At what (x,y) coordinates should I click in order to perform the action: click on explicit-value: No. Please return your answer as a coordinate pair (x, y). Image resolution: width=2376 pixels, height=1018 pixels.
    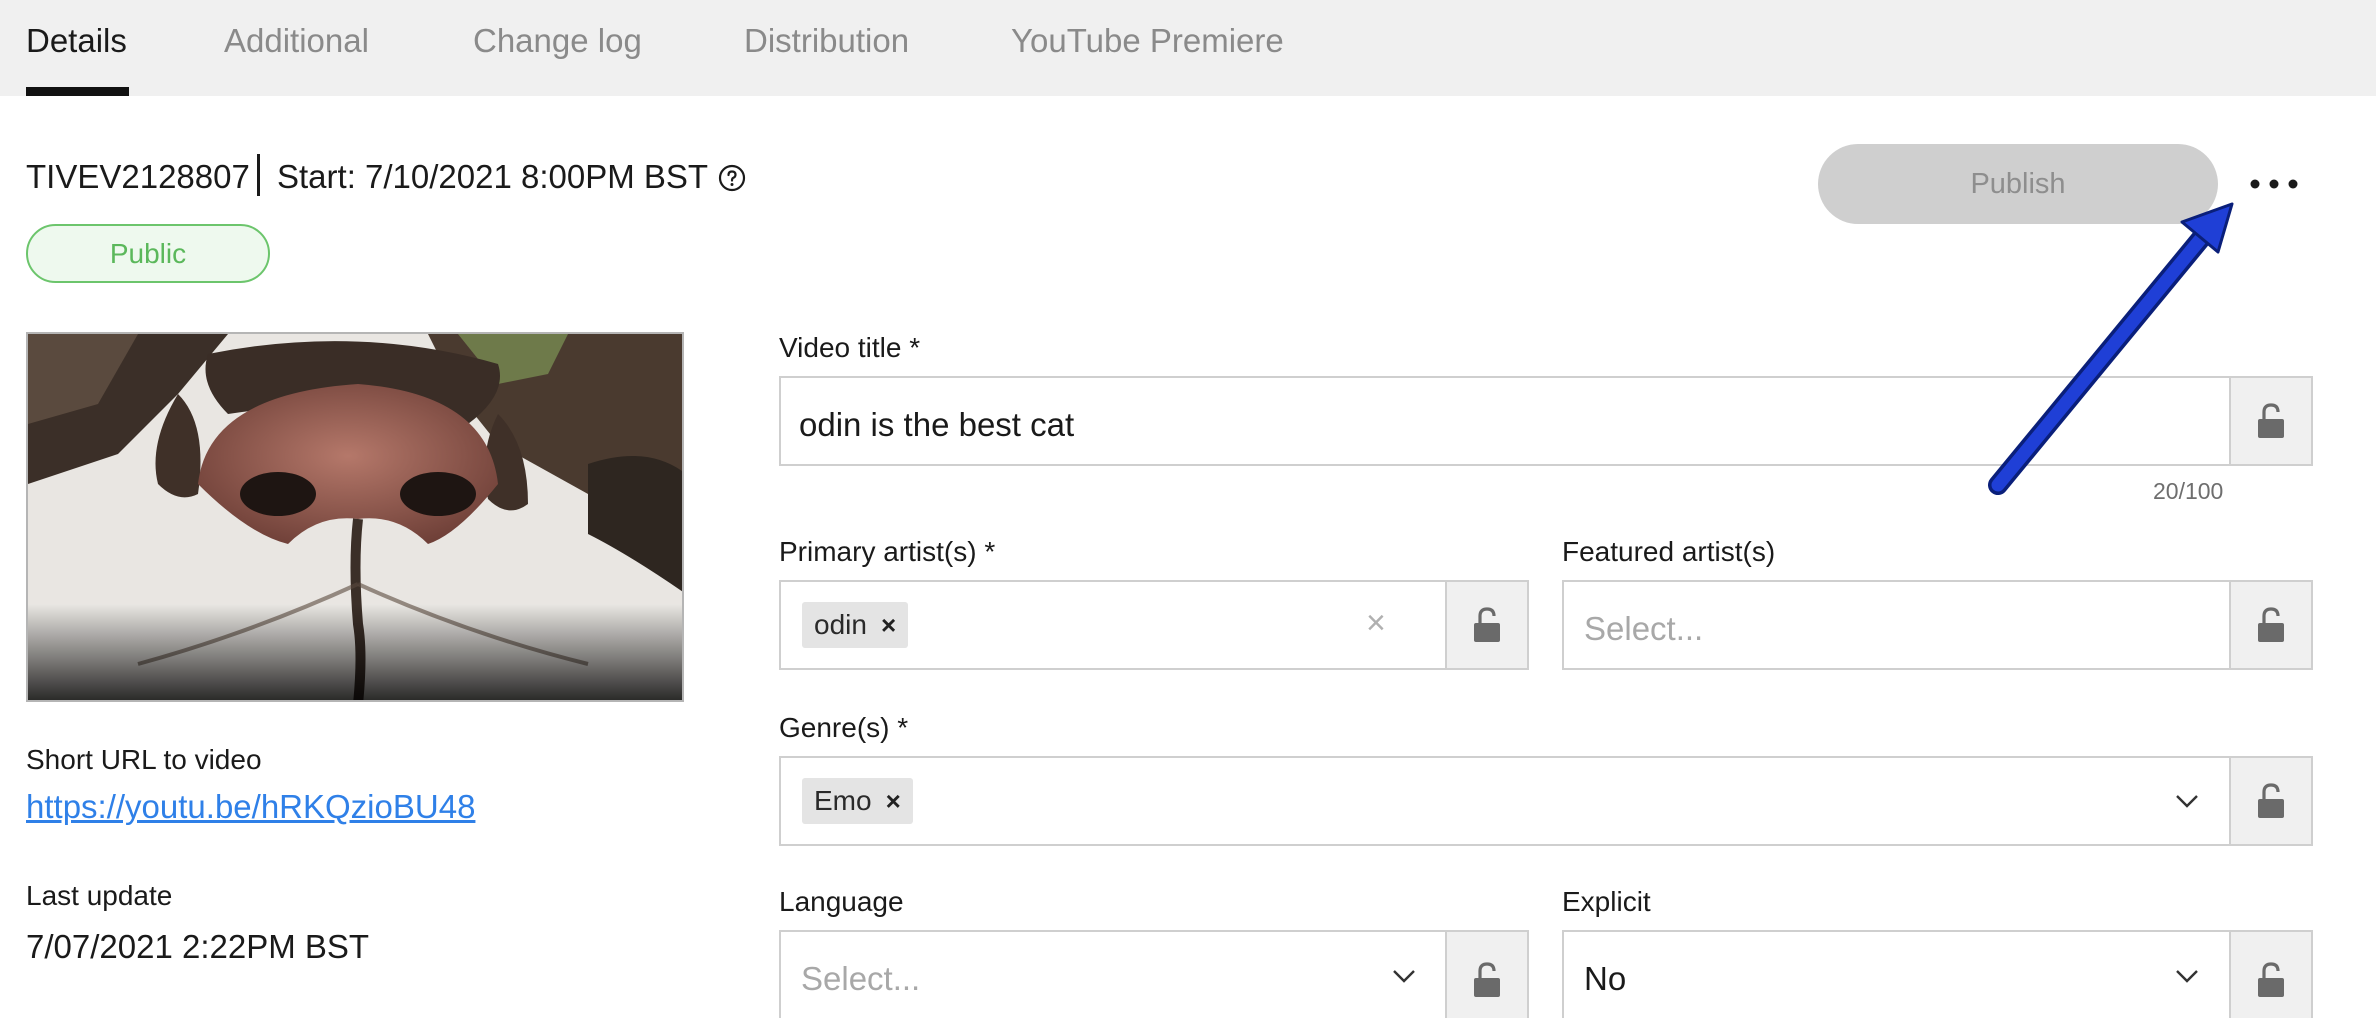
    Looking at the image, I should click on (1605, 978).